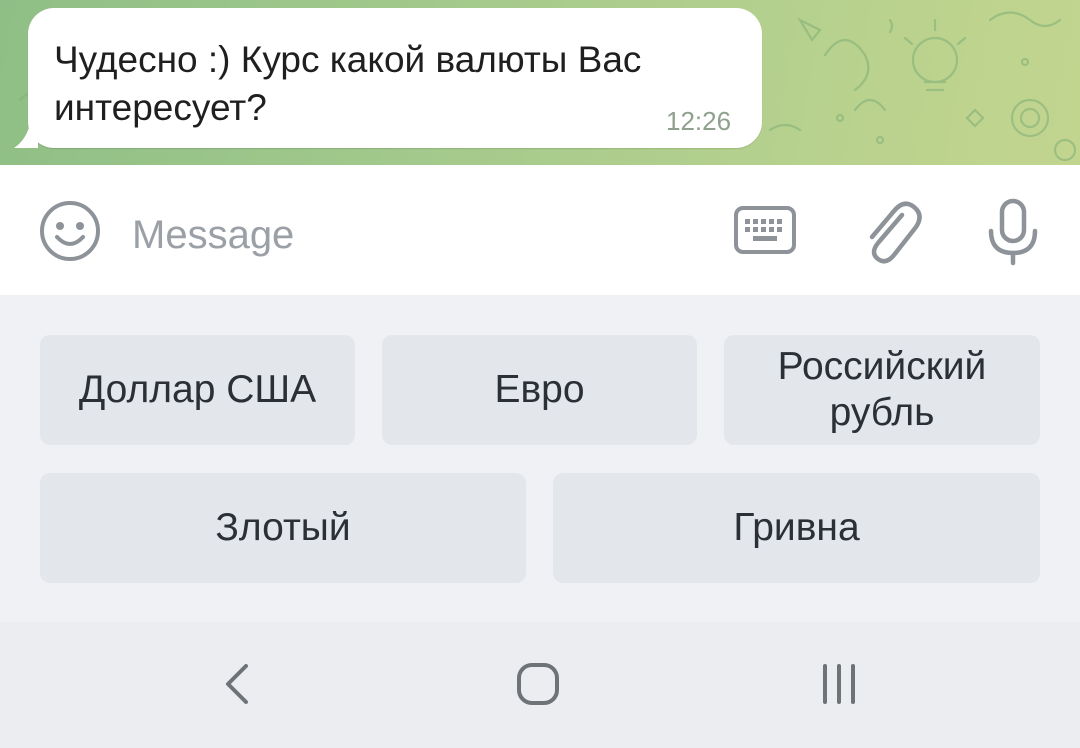  Describe the element at coordinates (412, 235) in the screenshot. I see `message-input` at that location.